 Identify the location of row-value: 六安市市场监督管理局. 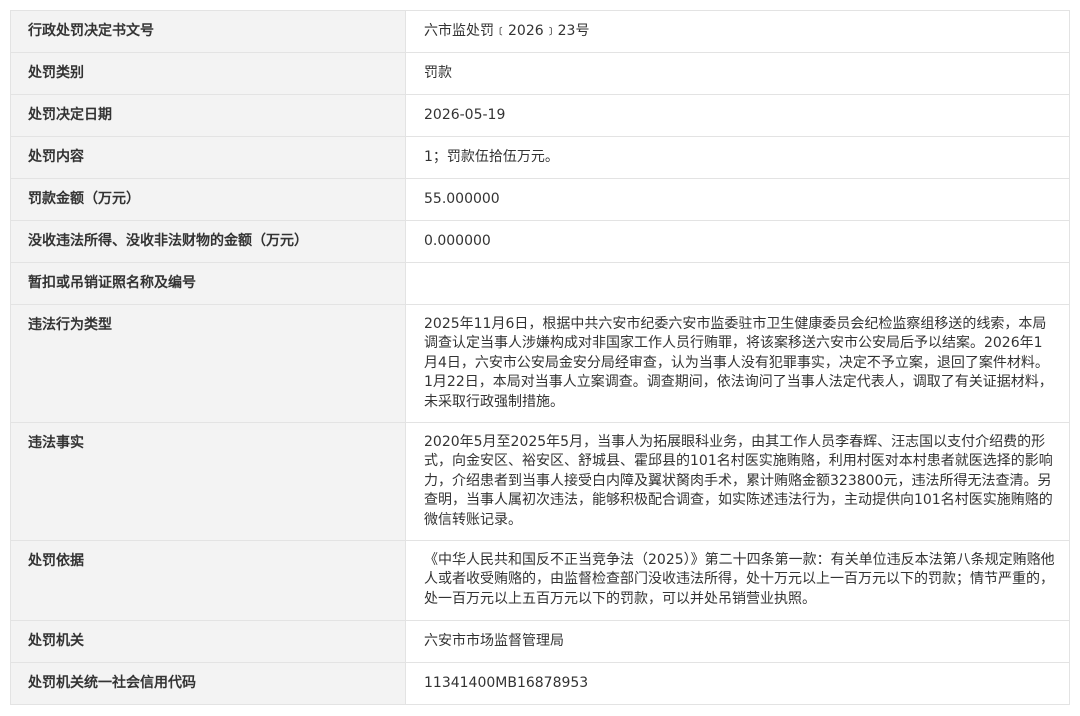
(737, 642).